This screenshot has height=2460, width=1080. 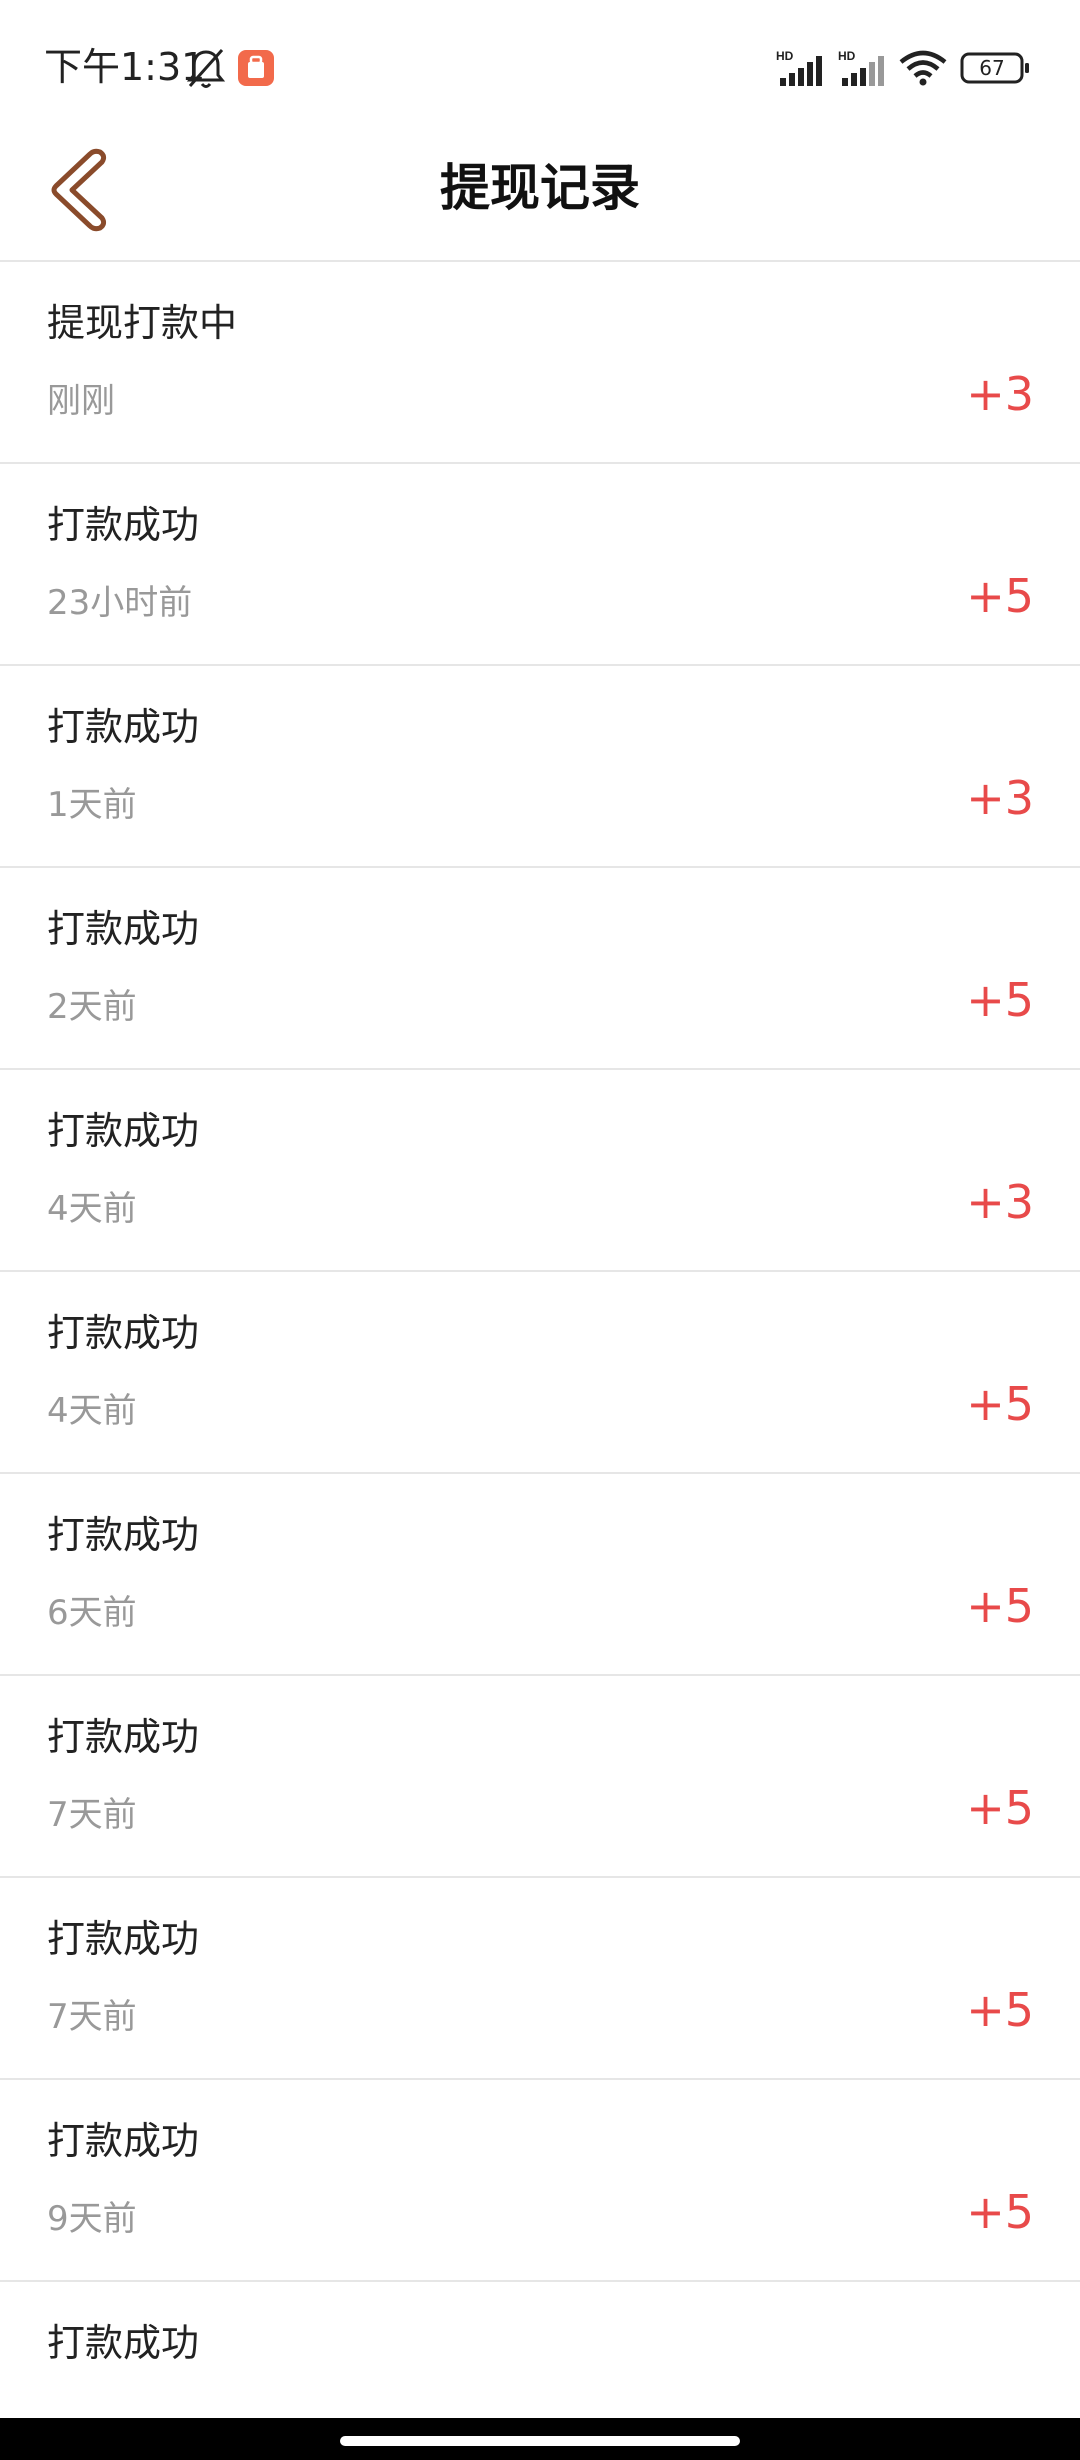 I want to click on battery-icon: 67, so click(x=996, y=68).